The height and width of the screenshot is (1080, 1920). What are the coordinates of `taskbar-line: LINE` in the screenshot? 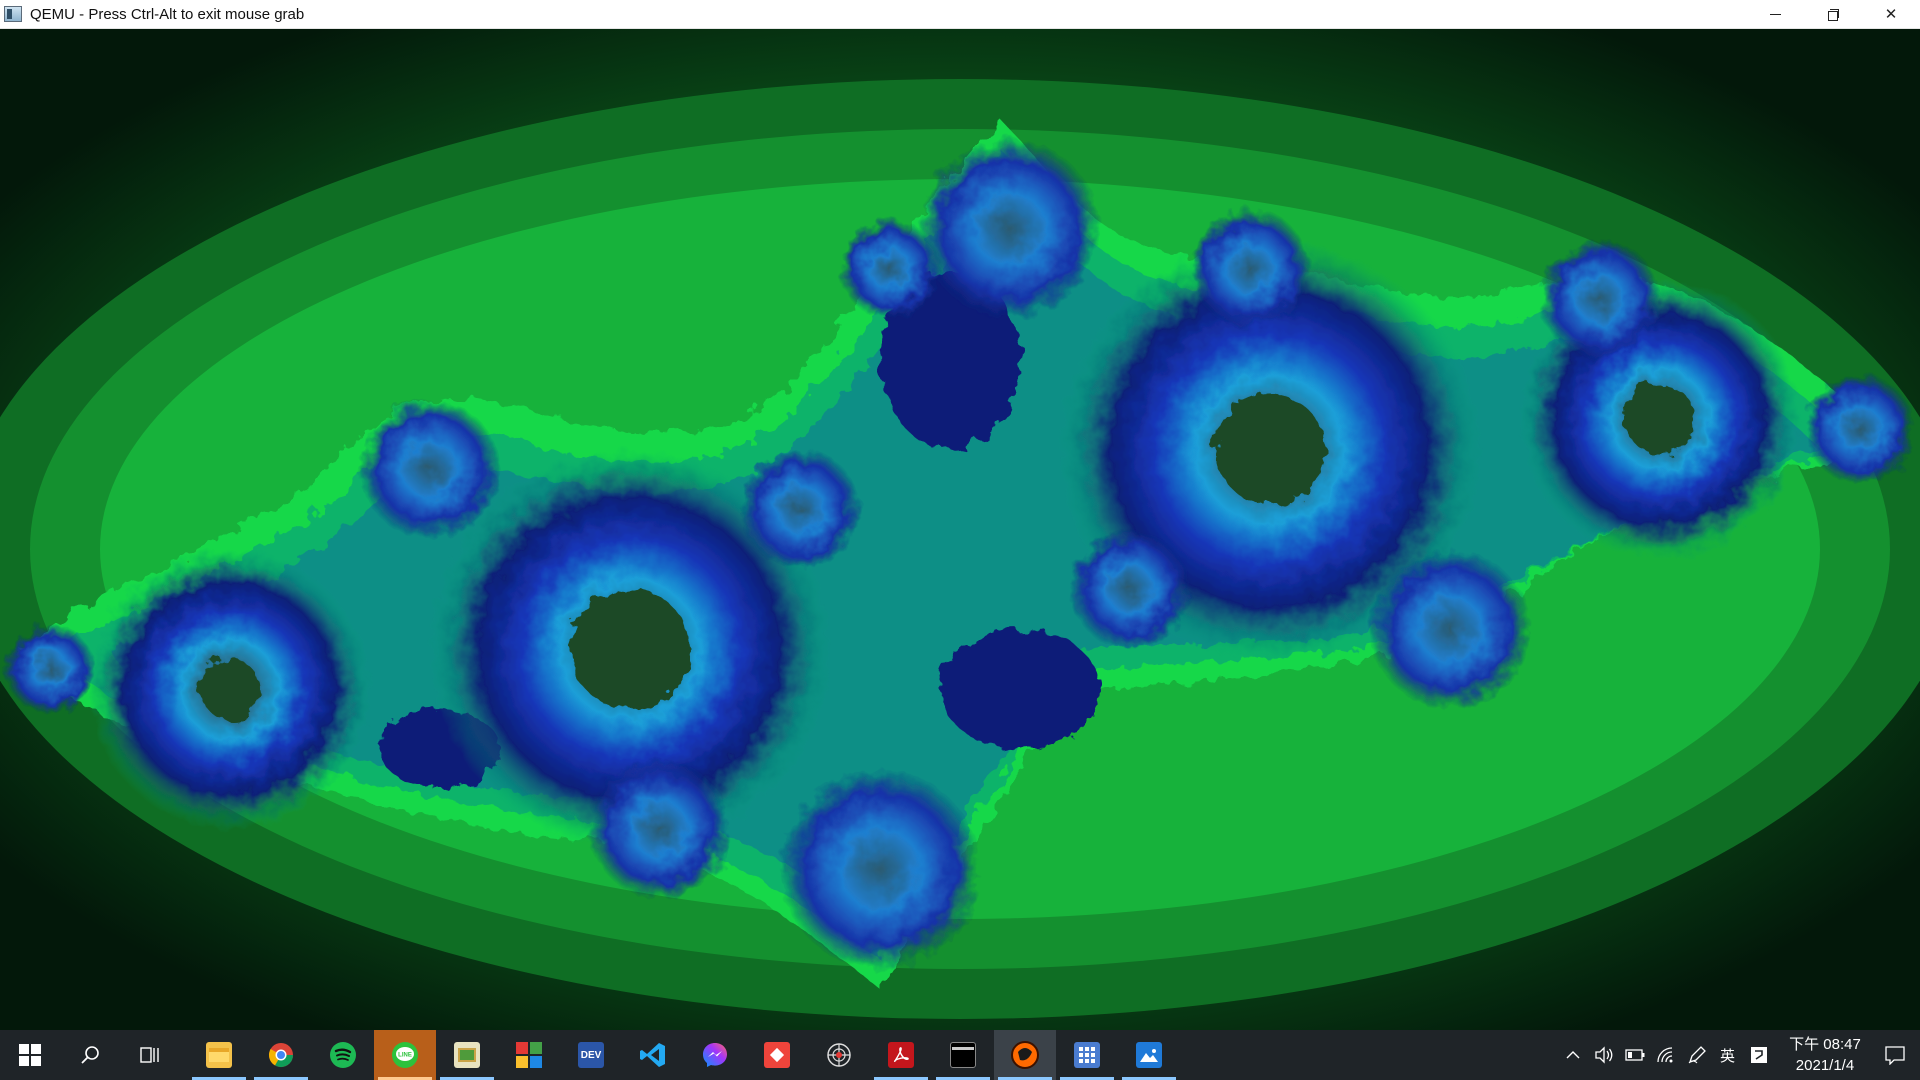 It's located at (405, 1055).